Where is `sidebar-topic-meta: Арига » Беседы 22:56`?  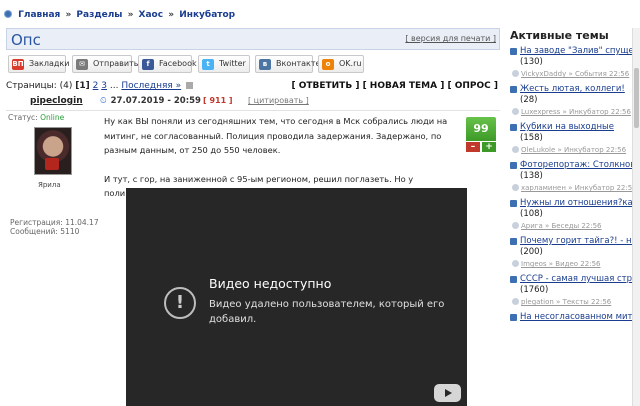 sidebar-topic-meta: Арига » Беседы 22:56 is located at coordinates (575, 226).